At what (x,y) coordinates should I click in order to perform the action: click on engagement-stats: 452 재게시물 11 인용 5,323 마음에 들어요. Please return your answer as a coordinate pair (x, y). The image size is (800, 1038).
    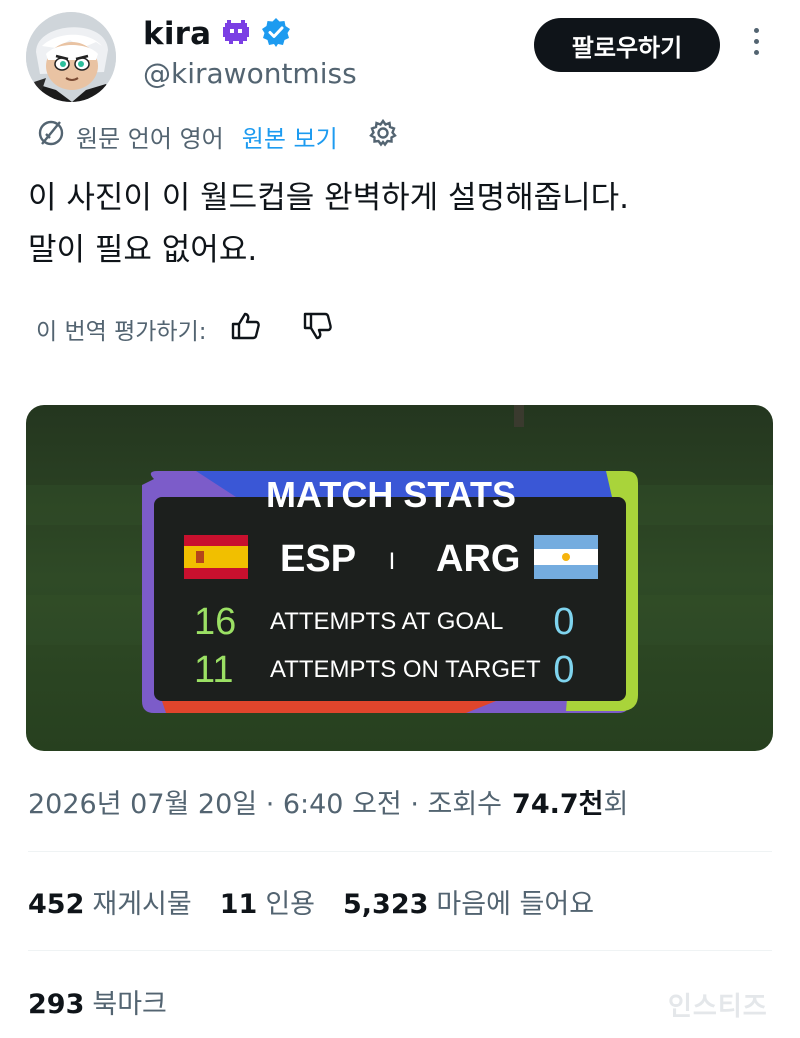
    Looking at the image, I should click on (311, 901).